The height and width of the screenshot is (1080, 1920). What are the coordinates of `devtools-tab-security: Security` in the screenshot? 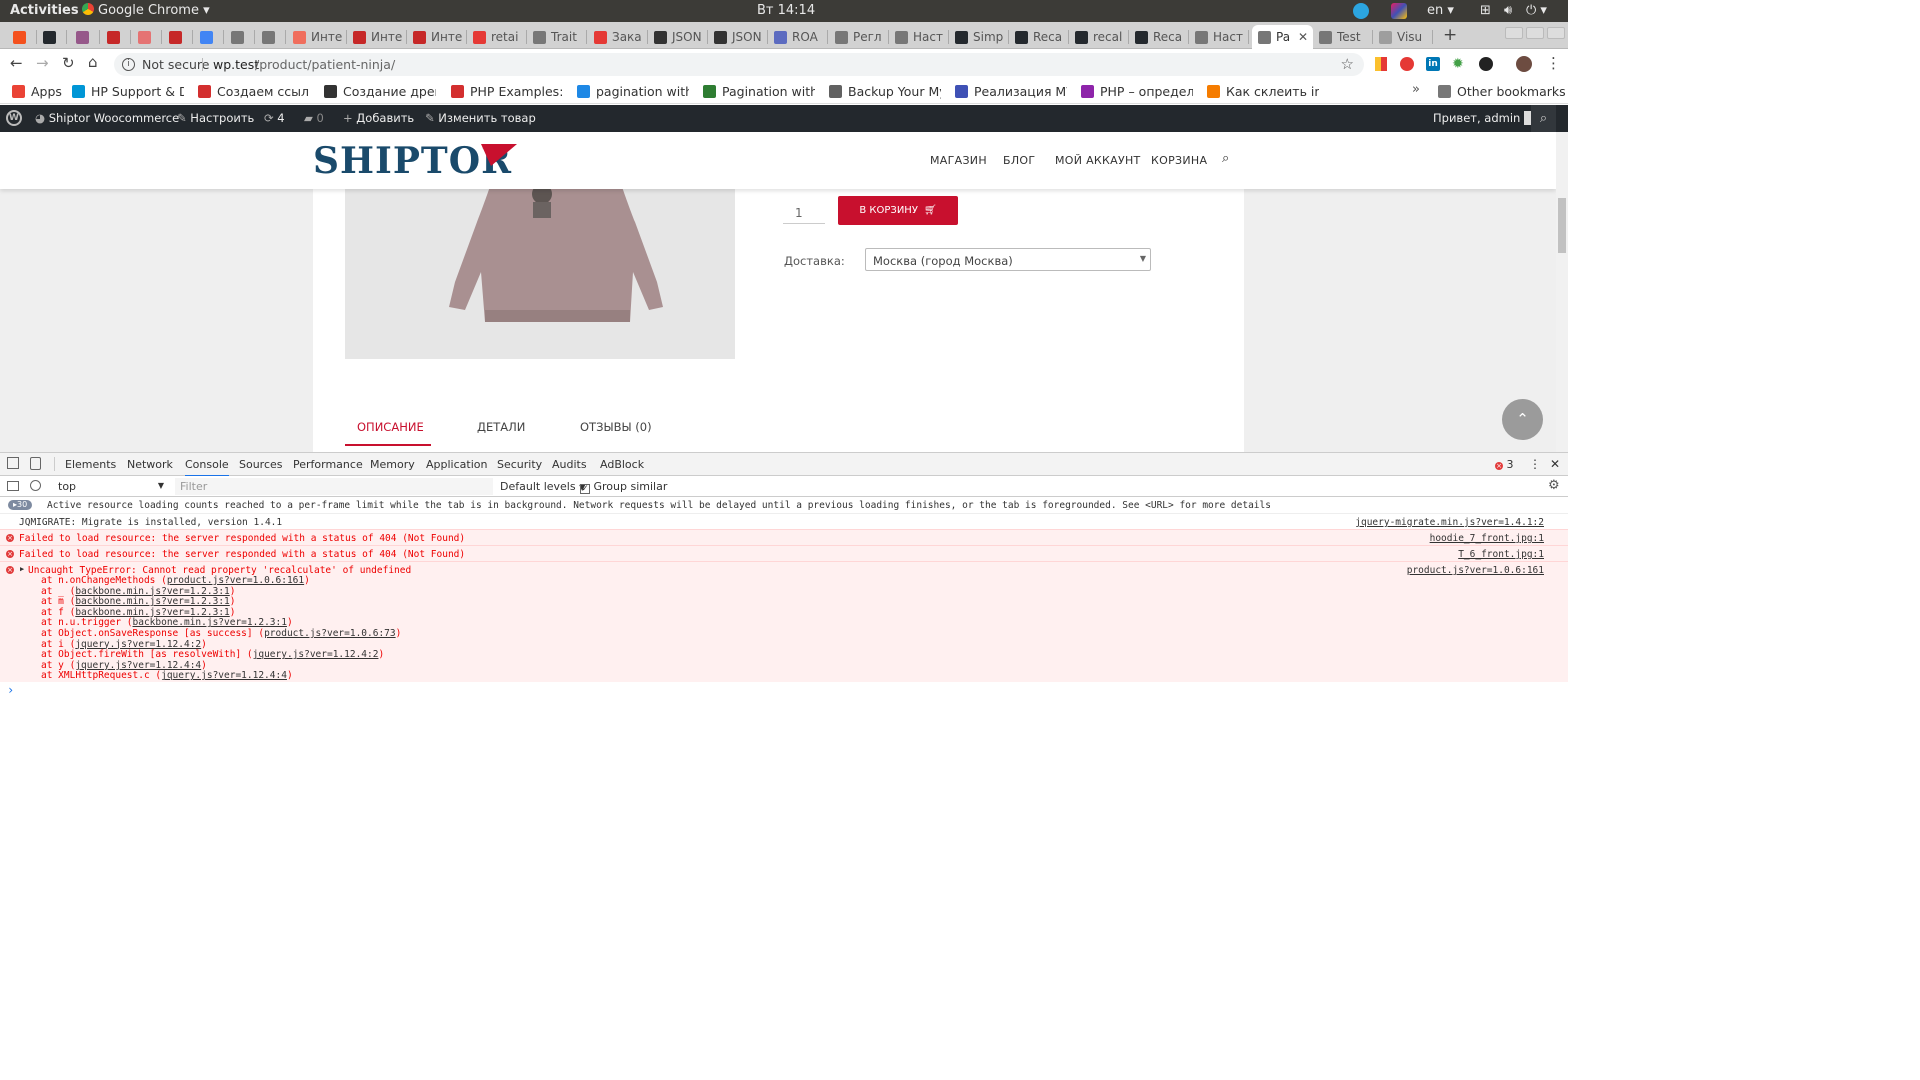 It's located at (519, 464).